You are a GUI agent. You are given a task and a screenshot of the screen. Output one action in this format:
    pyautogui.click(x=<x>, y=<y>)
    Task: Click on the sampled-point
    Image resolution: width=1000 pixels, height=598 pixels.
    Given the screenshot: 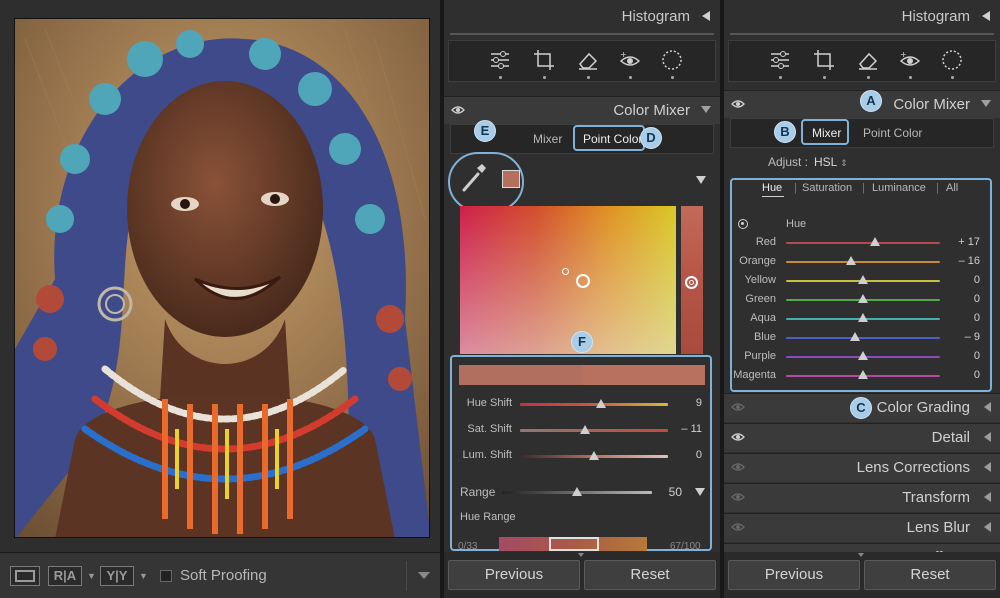 What is the action you would take?
    pyautogui.click(x=565, y=271)
    